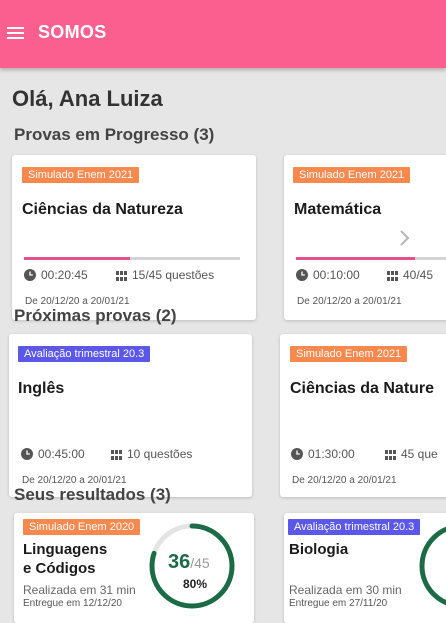 This screenshot has height=623, width=446. Describe the element at coordinates (331, 454) in the screenshot. I see `exam-time-value: 01:30:00` at that location.